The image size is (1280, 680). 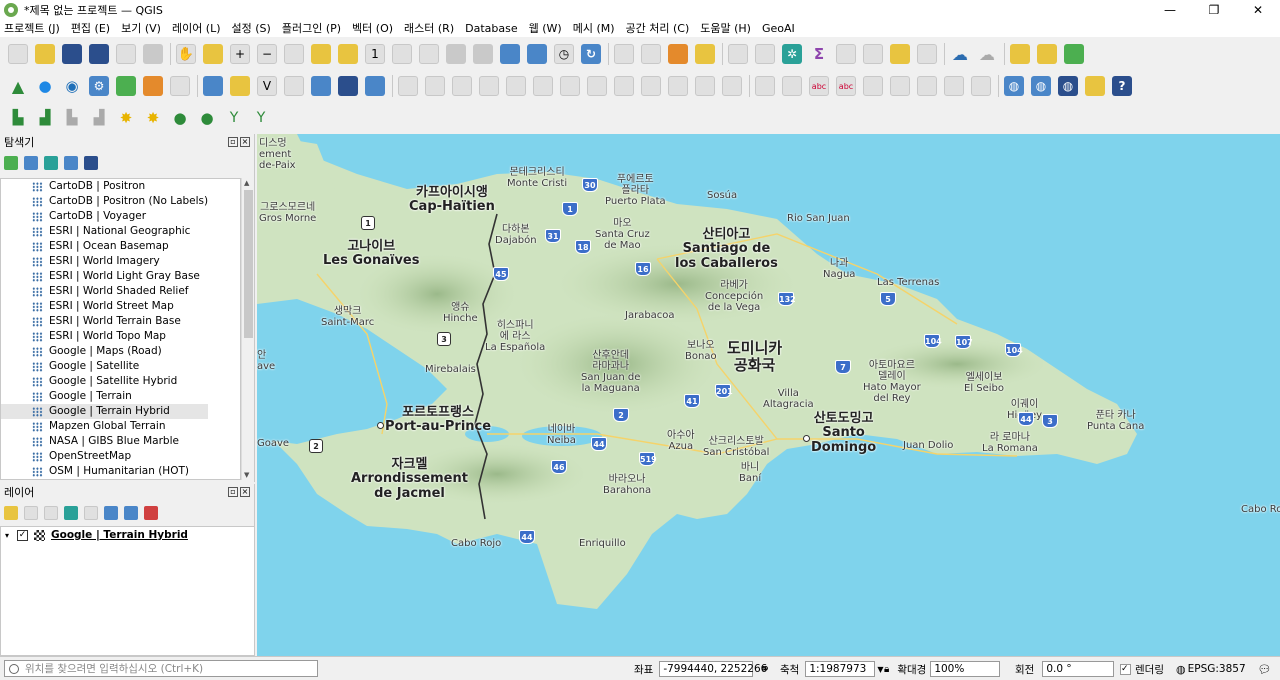 What do you see at coordinates (846, 54) in the screenshot?
I see `measure-icon` at bounding box center [846, 54].